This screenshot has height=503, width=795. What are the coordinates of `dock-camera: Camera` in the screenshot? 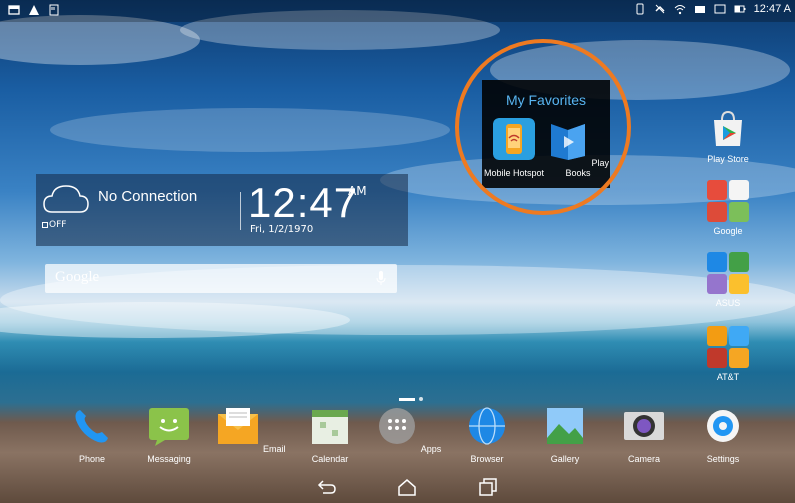 It's located at (644, 434).